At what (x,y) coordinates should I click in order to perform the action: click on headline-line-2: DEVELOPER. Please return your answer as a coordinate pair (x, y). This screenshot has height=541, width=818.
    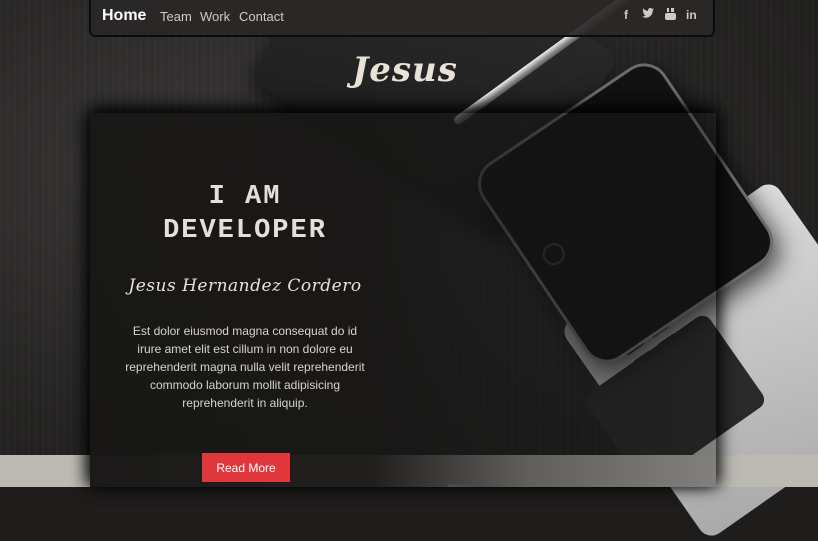
    Looking at the image, I should click on (245, 231).